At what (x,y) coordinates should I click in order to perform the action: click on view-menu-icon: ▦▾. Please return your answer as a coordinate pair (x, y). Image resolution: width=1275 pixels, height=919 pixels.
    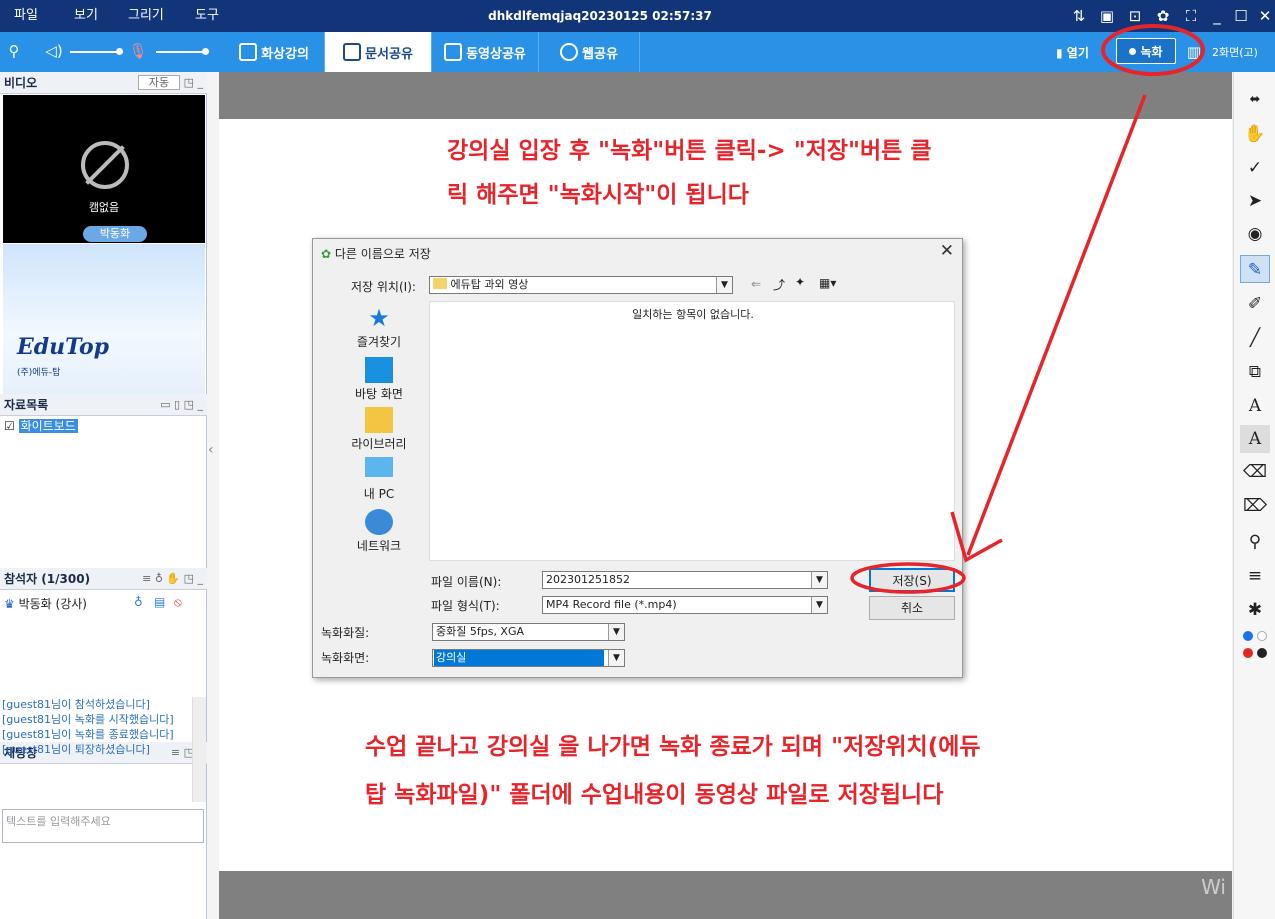
    Looking at the image, I should click on (827, 283).